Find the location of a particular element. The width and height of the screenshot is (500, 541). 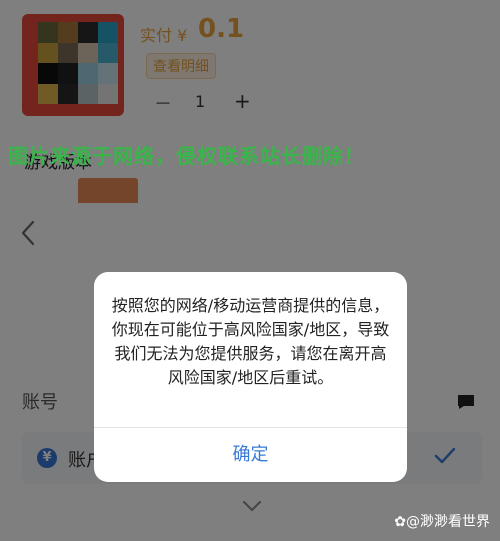

author-watermark: ✿@渺渺看世界 is located at coordinates (442, 522).